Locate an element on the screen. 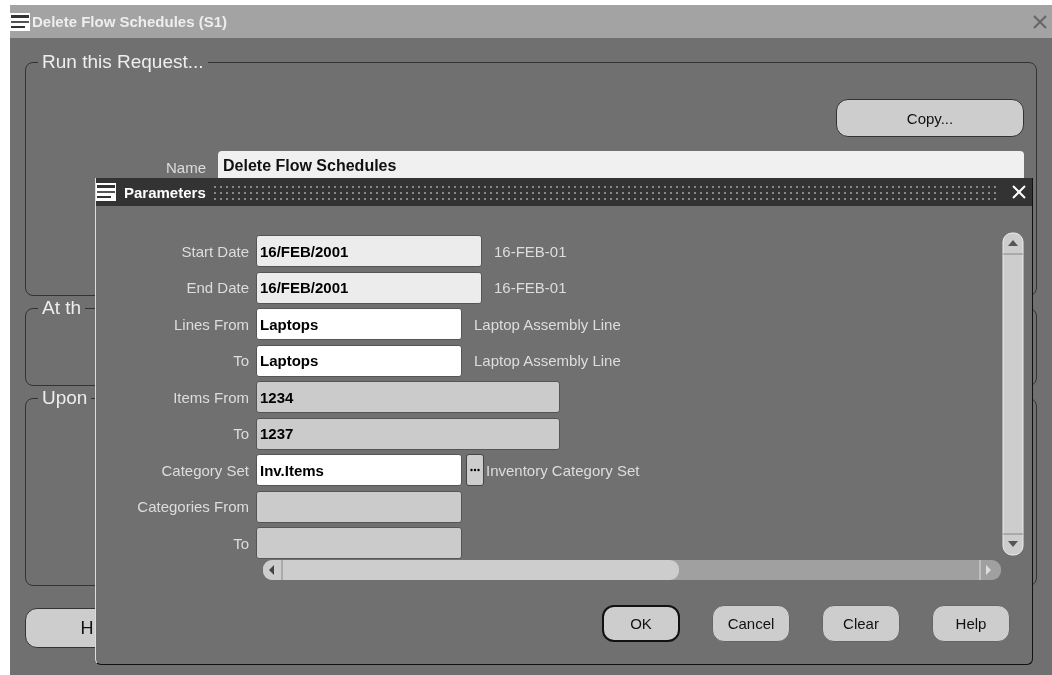 Image resolution: width=1052 pixels, height=675 pixels. ellipsis-icon is located at coordinates (475, 470).